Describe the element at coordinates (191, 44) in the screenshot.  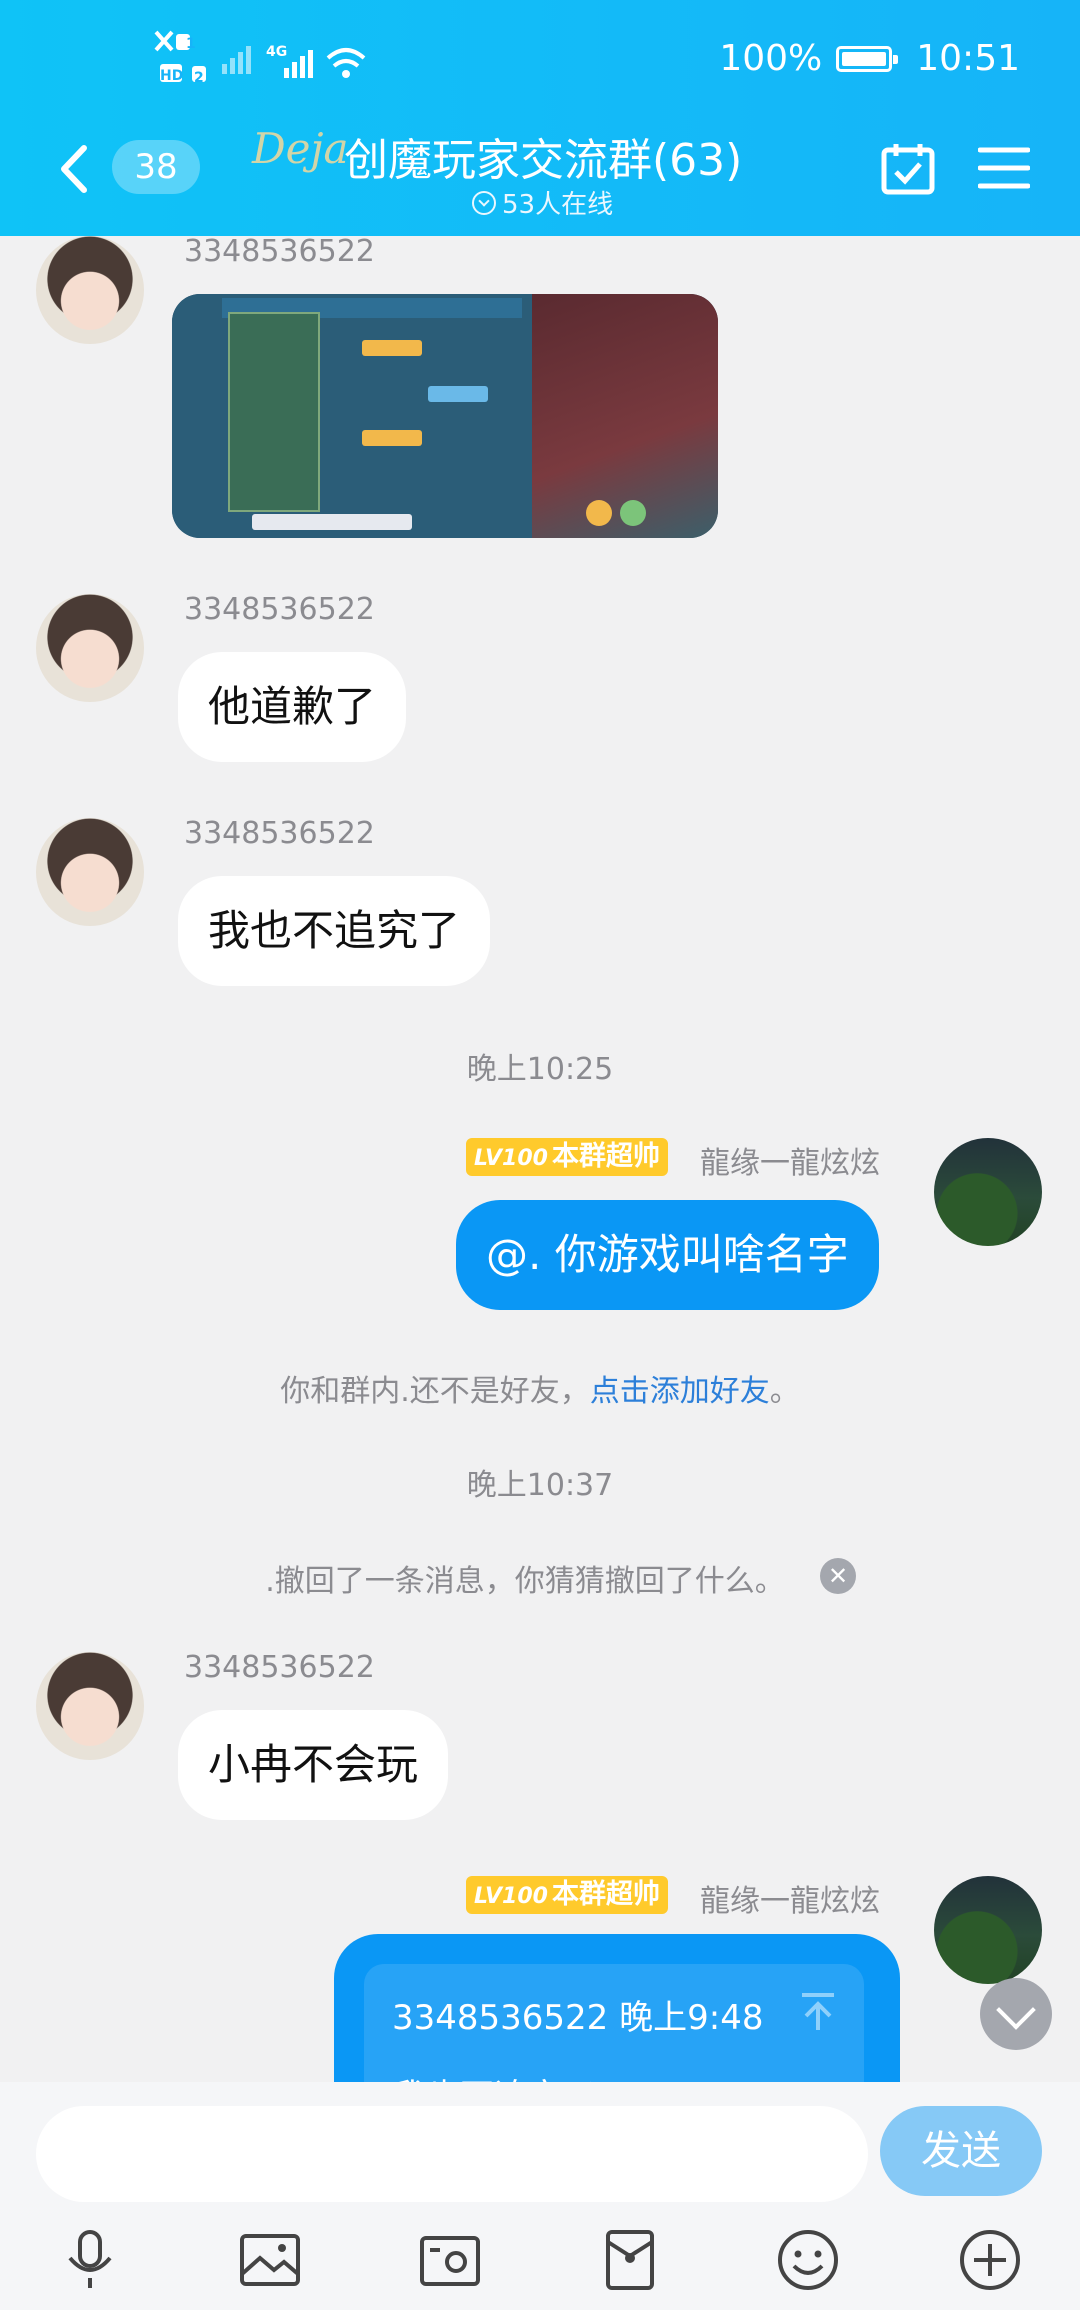
I see `sim1-label: 1` at that location.